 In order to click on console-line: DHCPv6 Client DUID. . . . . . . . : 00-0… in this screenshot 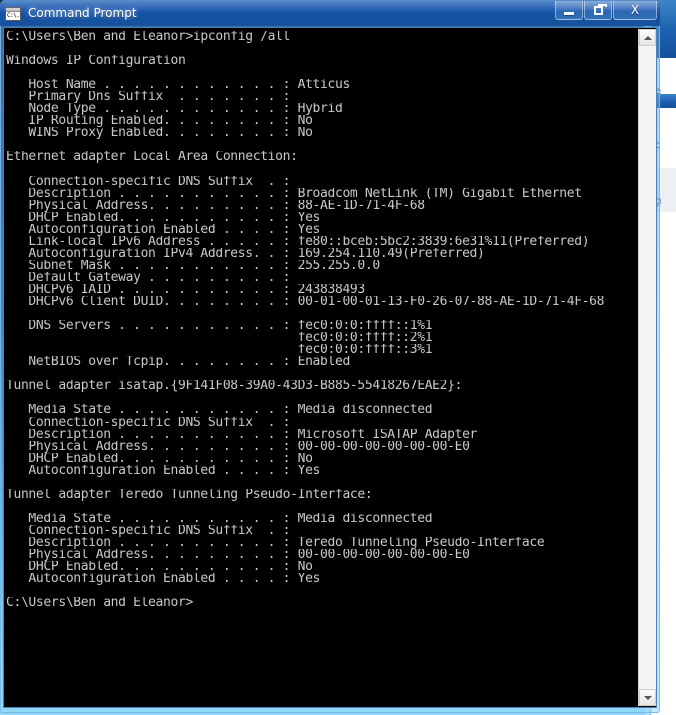, I will do `click(305, 302)`.